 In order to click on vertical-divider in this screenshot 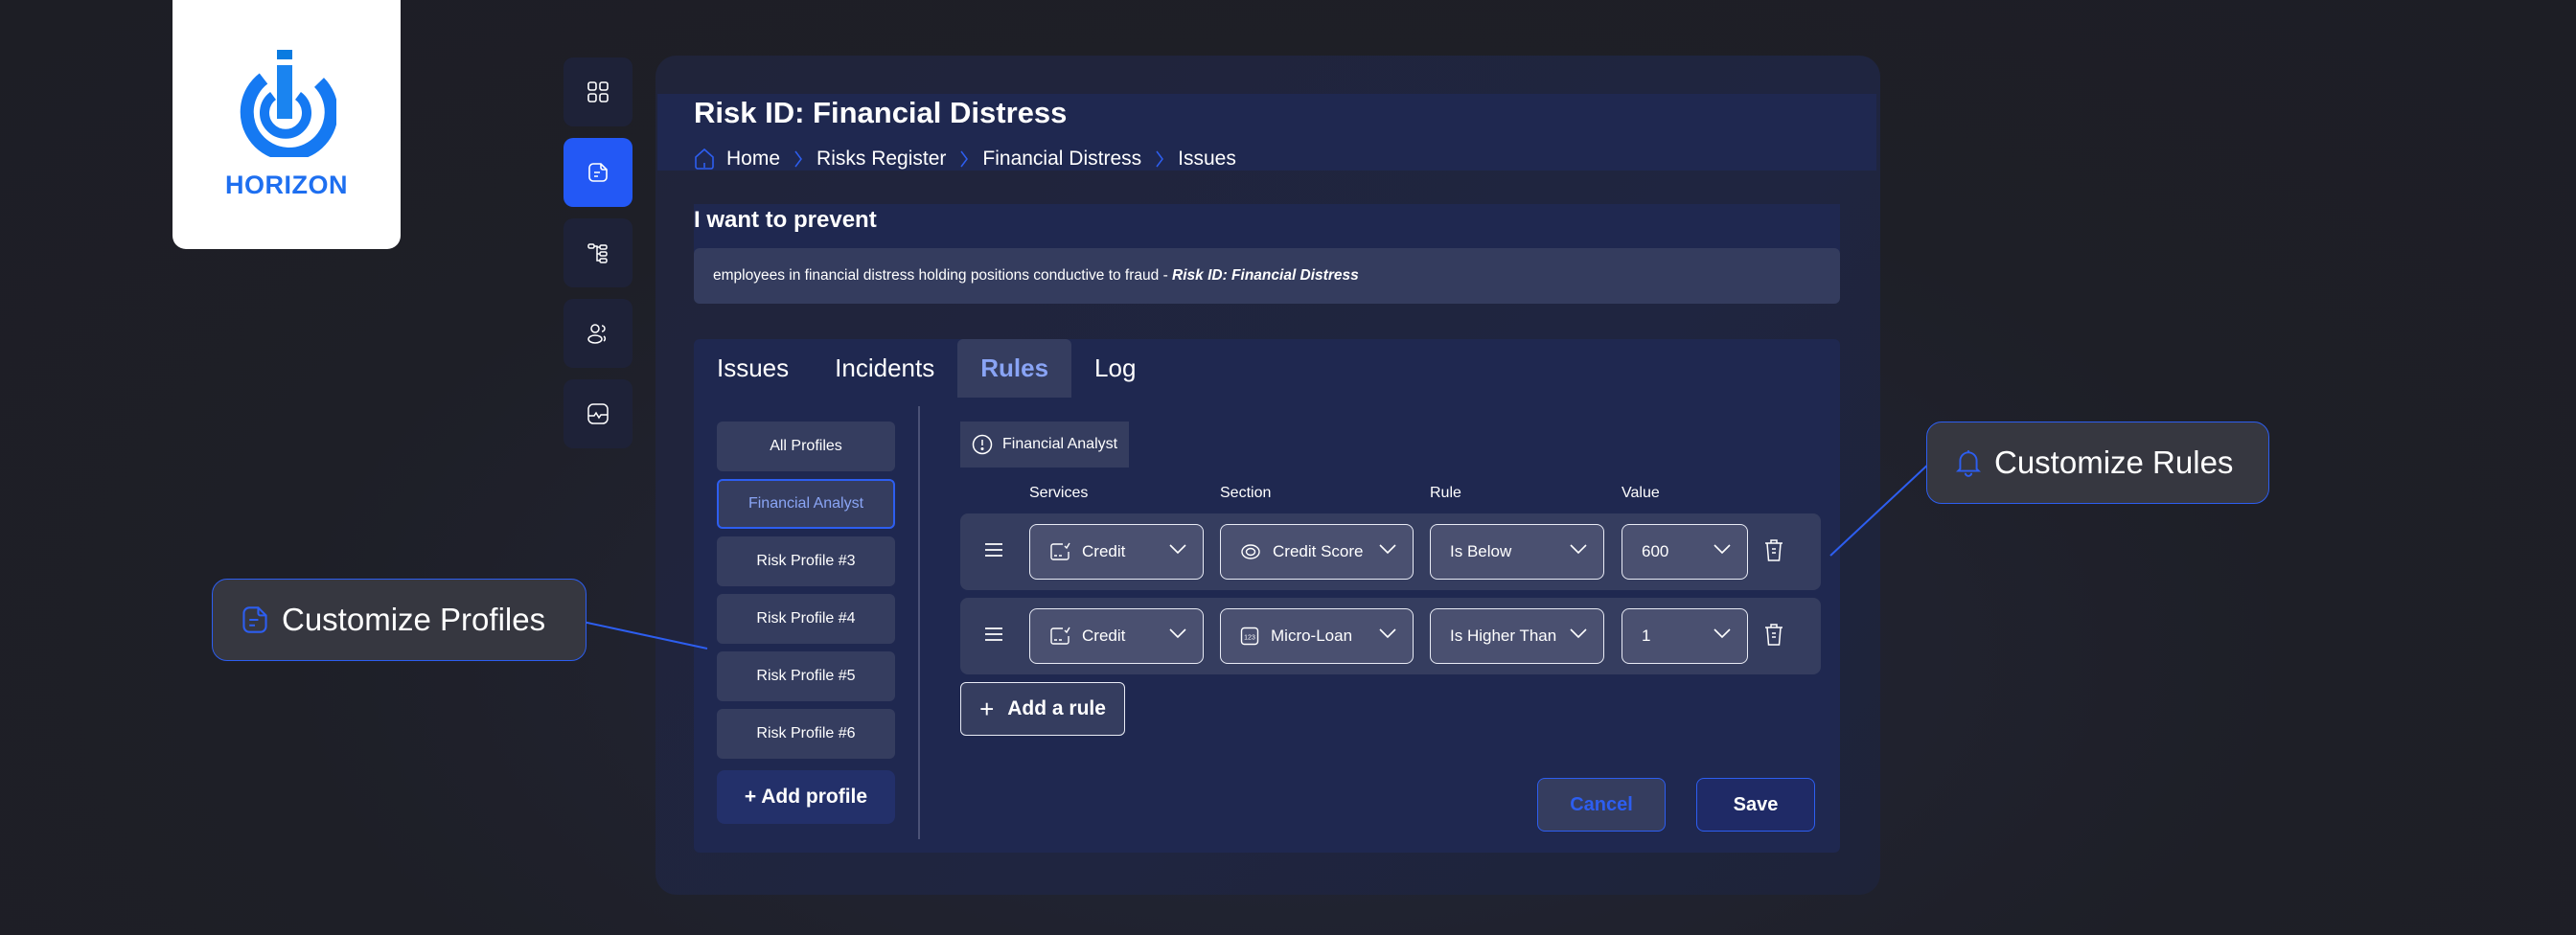, I will do `click(919, 622)`.